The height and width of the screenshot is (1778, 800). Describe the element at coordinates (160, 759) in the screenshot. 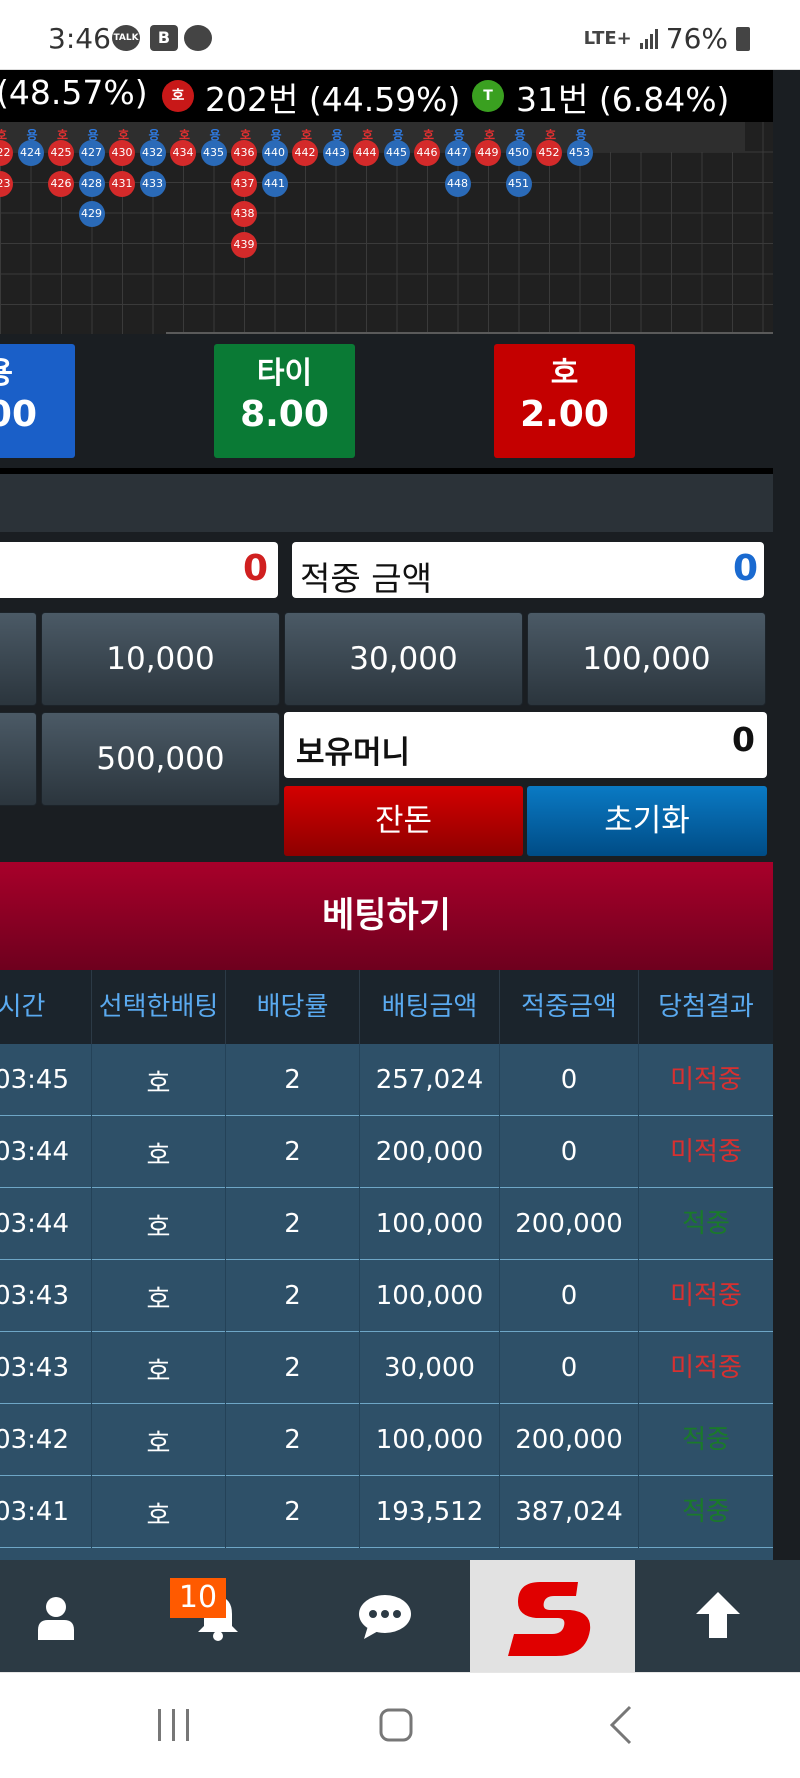

I see `chip-500000-button: 500,000` at that location.